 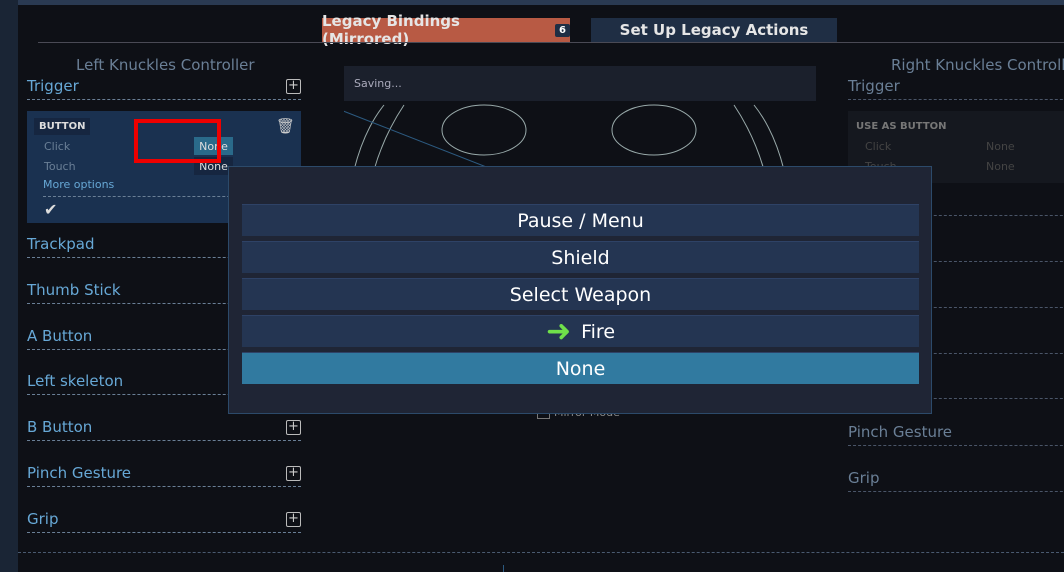 What do you see at coordinates (580, 257) in the screenshot?
I see `option-shield: Shield` at bounding box center [580, 257].